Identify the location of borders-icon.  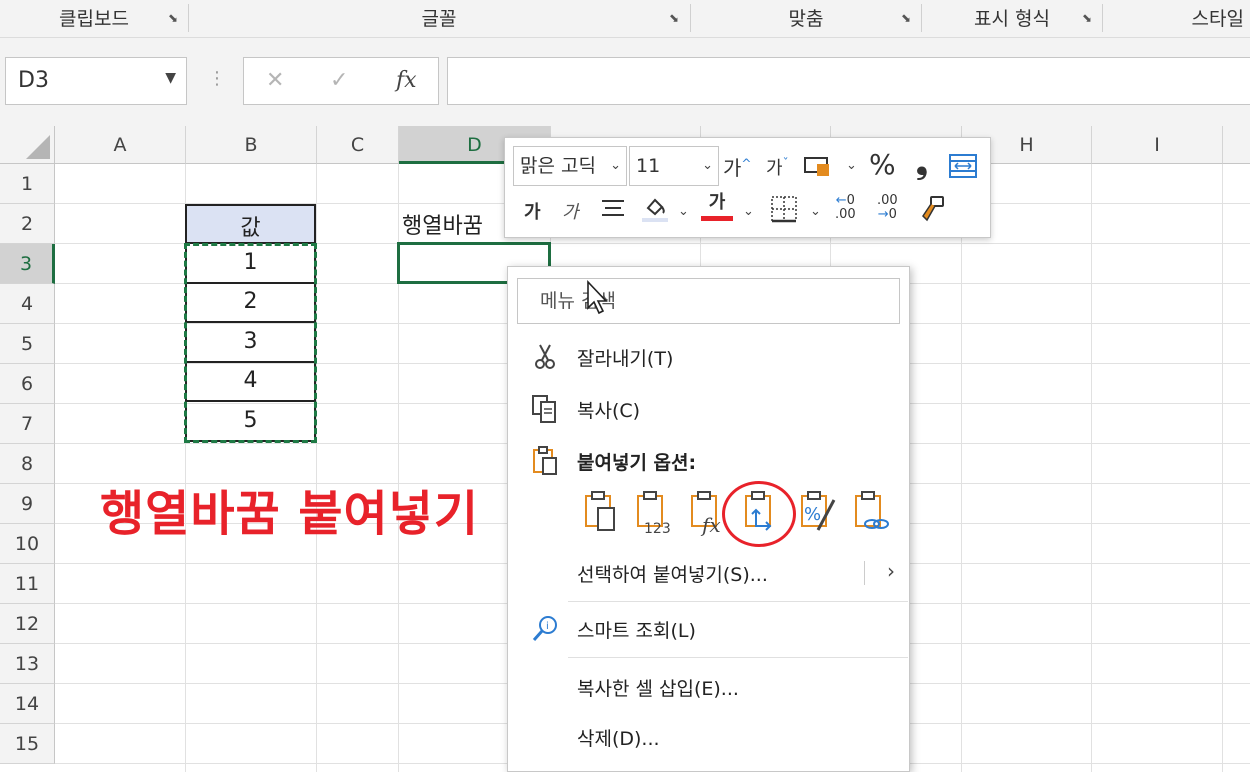
(784, 211).